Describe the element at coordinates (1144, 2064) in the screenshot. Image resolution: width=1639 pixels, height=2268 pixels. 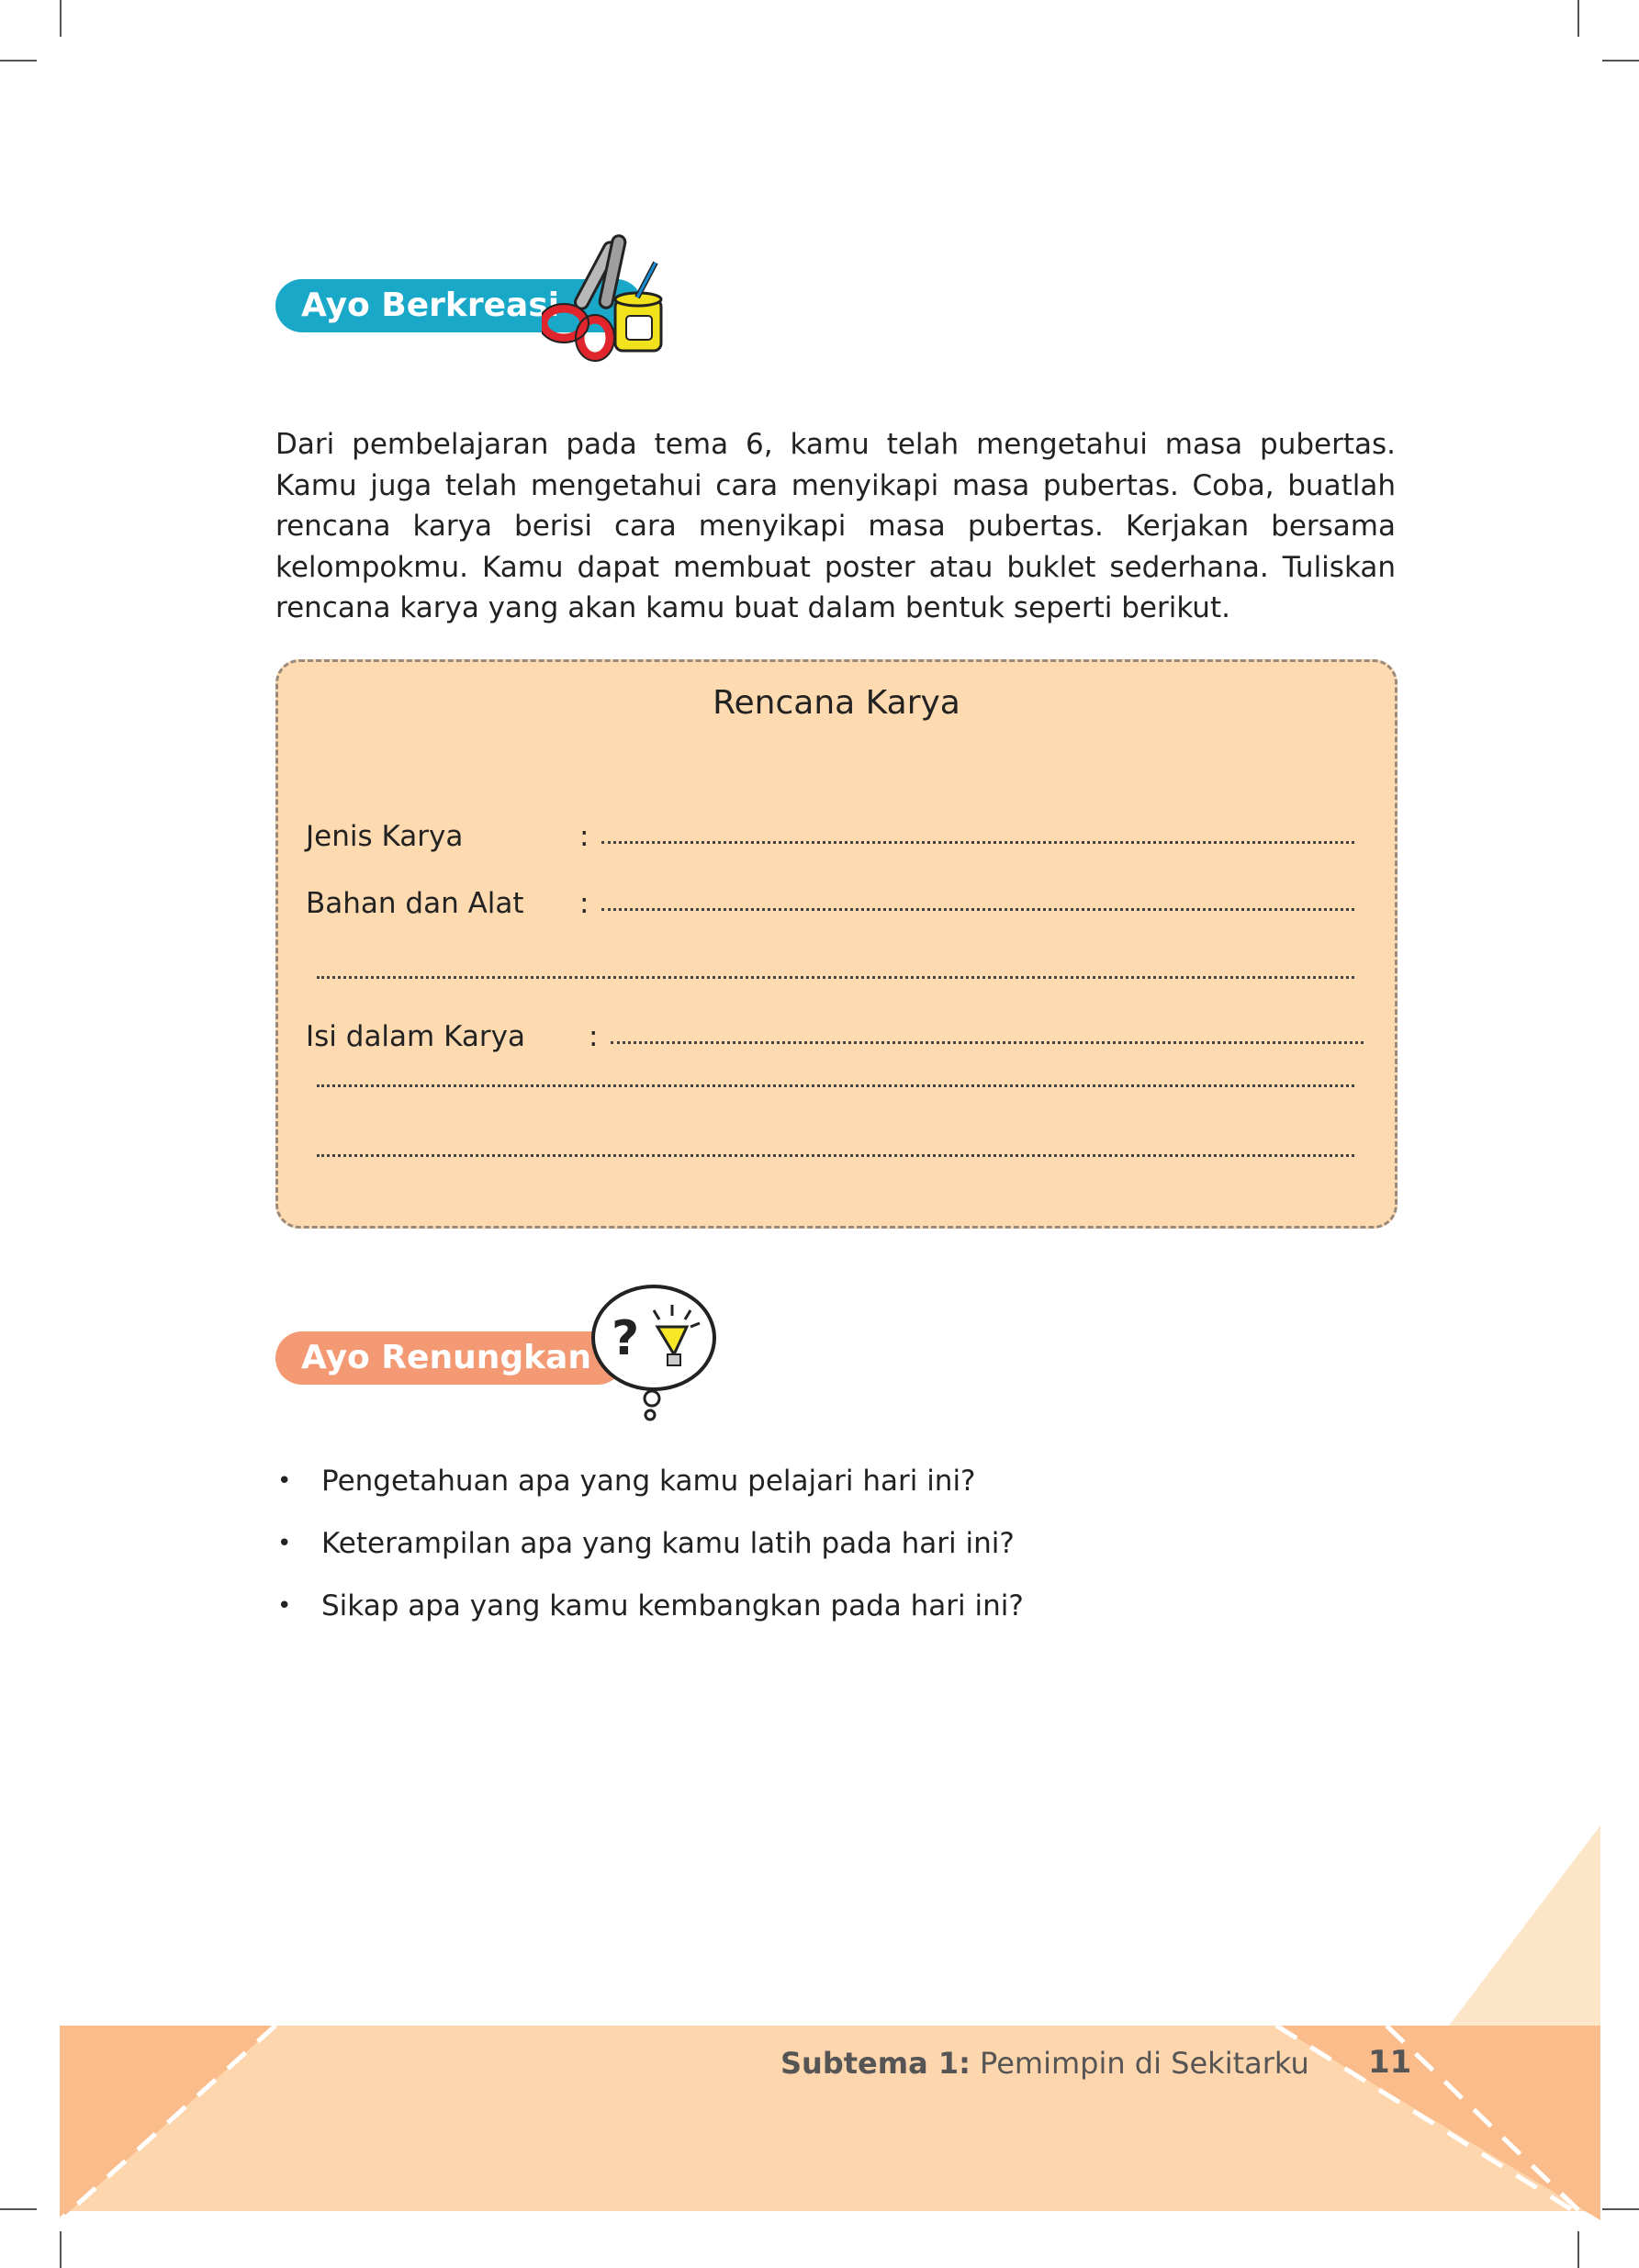
I see `footer-subtheme-name: Pemimpin di Sekitarku` at that location.